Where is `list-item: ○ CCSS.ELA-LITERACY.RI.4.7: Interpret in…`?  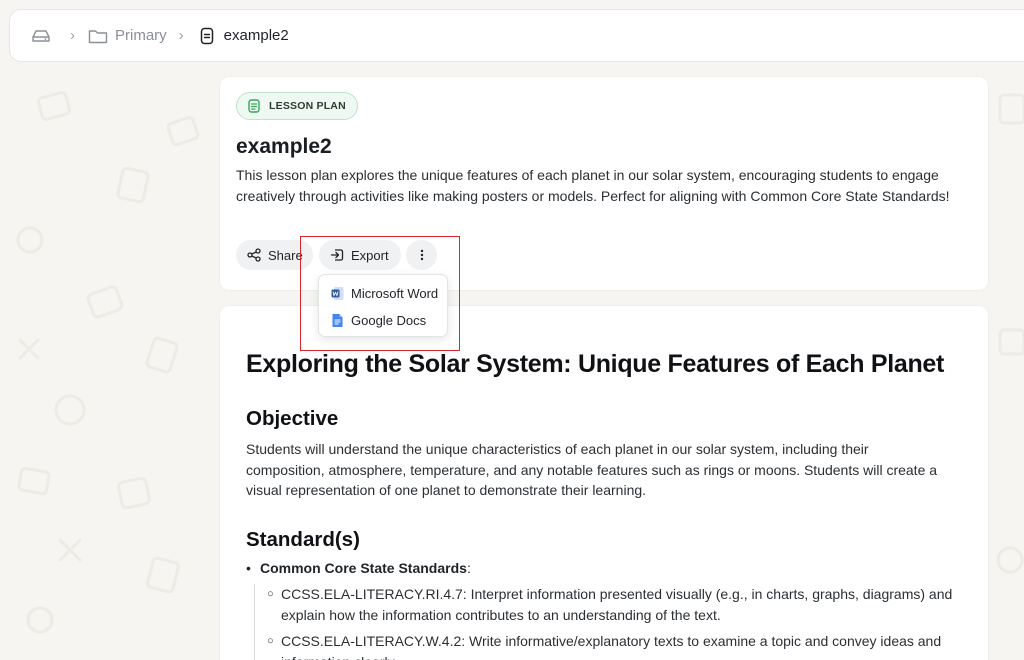
list-item: ○ CCSS.ELA-LITERACY.RI.4.7: Interpret in… is located at coordinates (616, 604).